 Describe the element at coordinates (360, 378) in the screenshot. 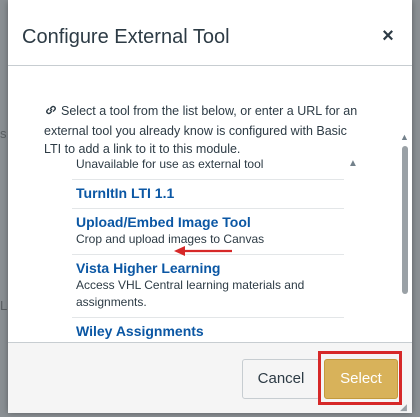

I see `select-highlight-annotation` at that location.